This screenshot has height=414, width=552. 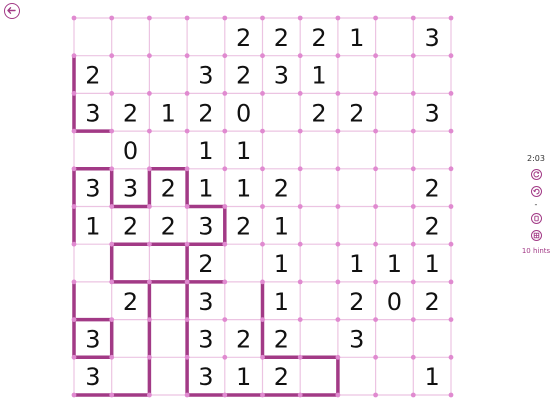 I want to click on hint-icon, so click(x=536, y=218).